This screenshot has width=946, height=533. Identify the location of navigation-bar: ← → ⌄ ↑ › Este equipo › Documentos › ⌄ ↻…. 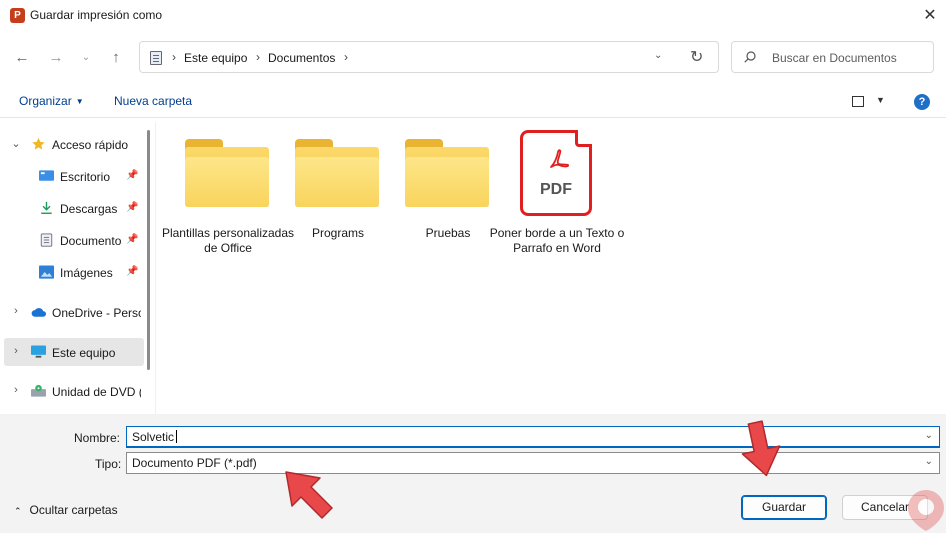
(473, 58).